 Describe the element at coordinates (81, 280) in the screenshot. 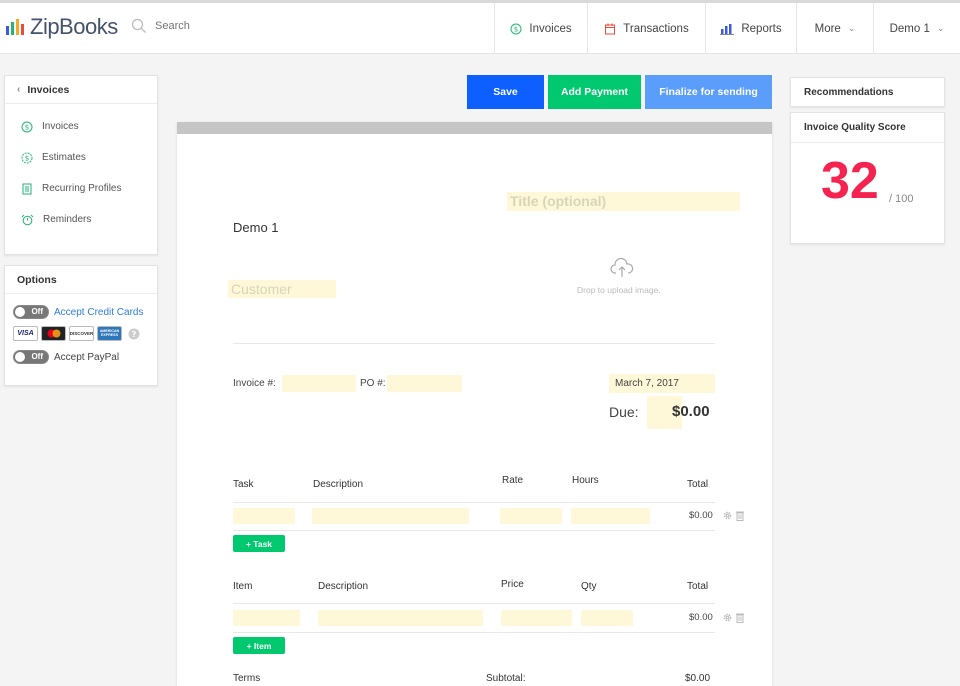

I see `options-title: Options` at that location.